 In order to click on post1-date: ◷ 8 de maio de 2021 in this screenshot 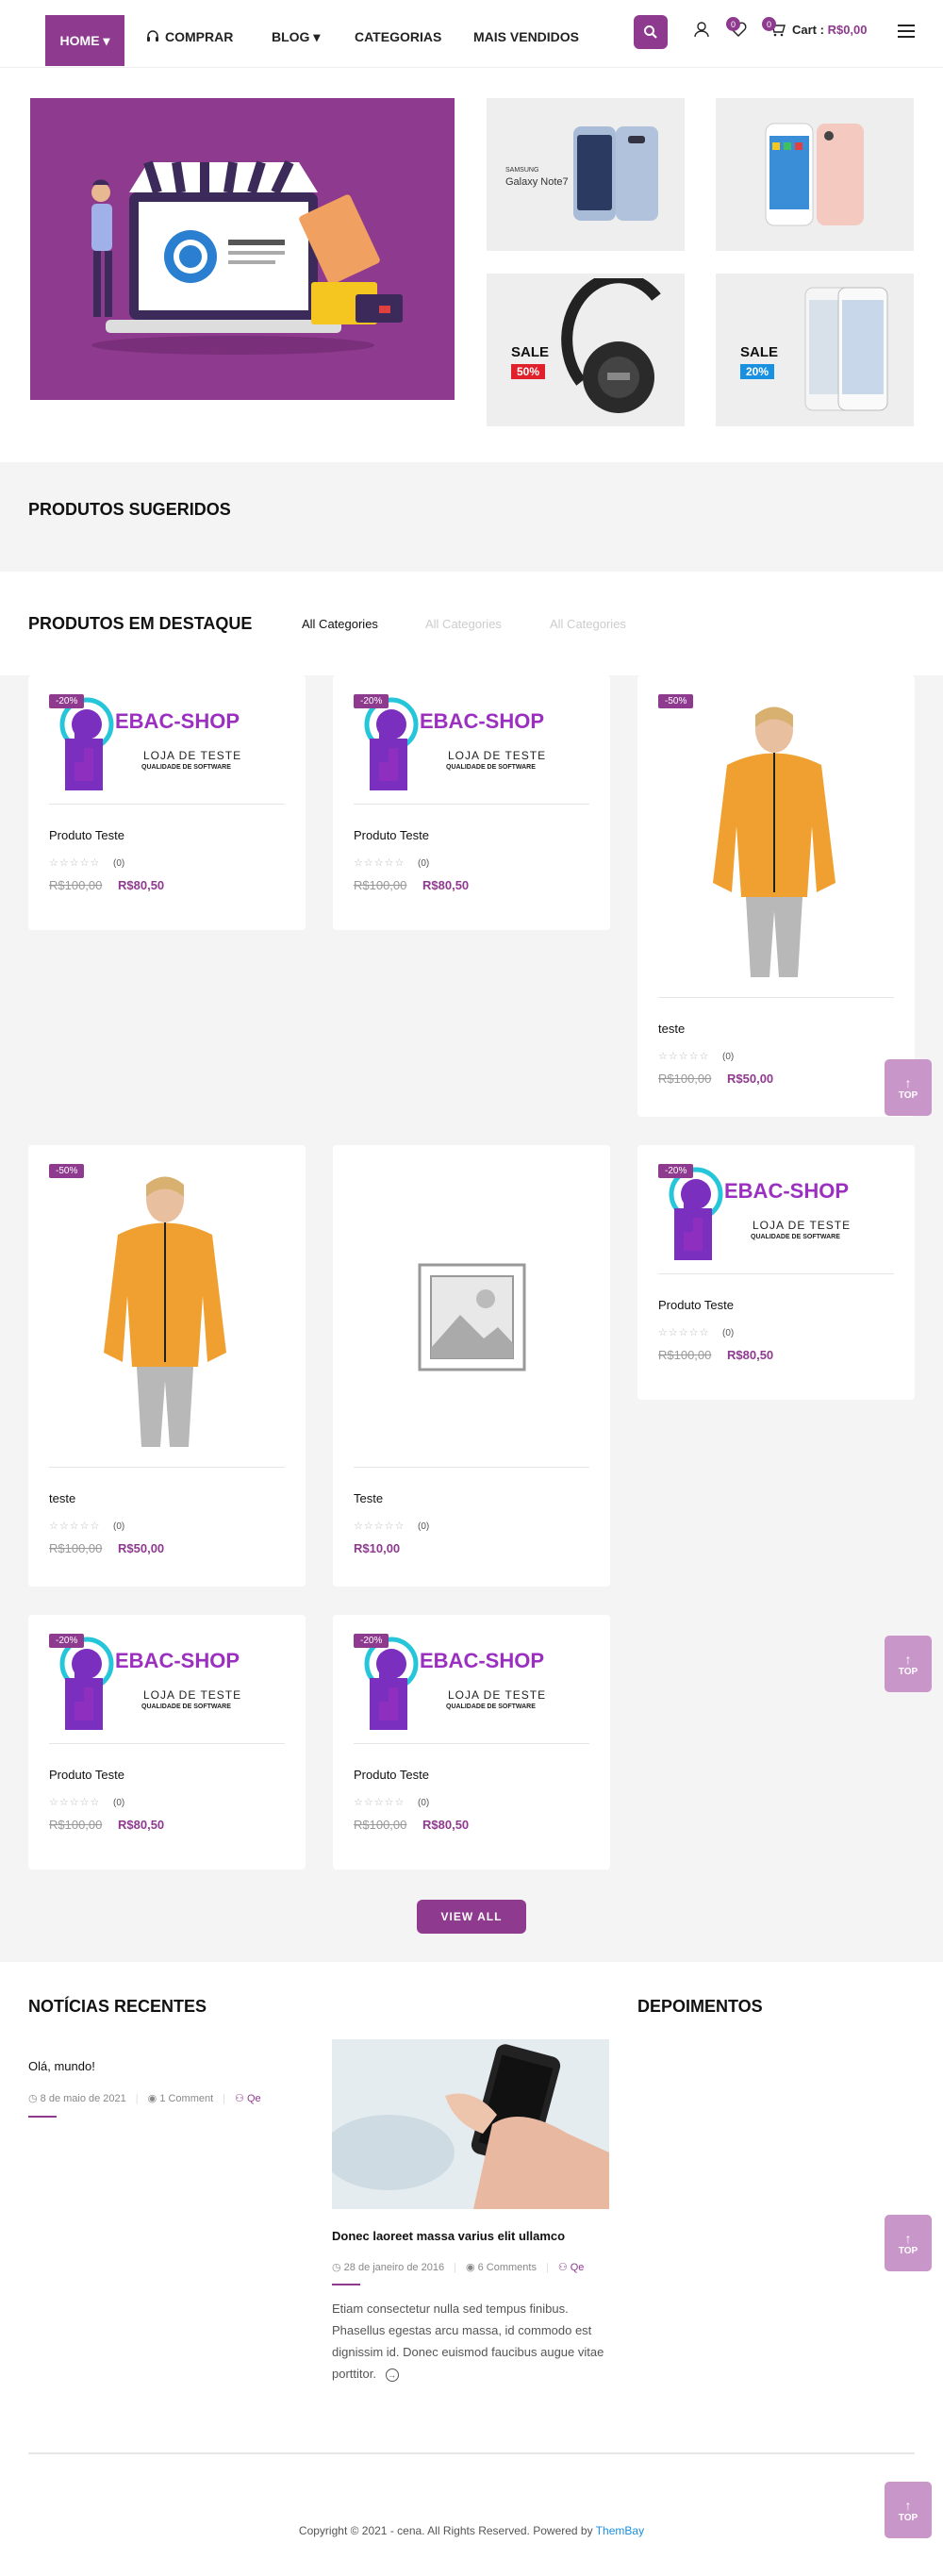, I will do `click(77, 2098)`.